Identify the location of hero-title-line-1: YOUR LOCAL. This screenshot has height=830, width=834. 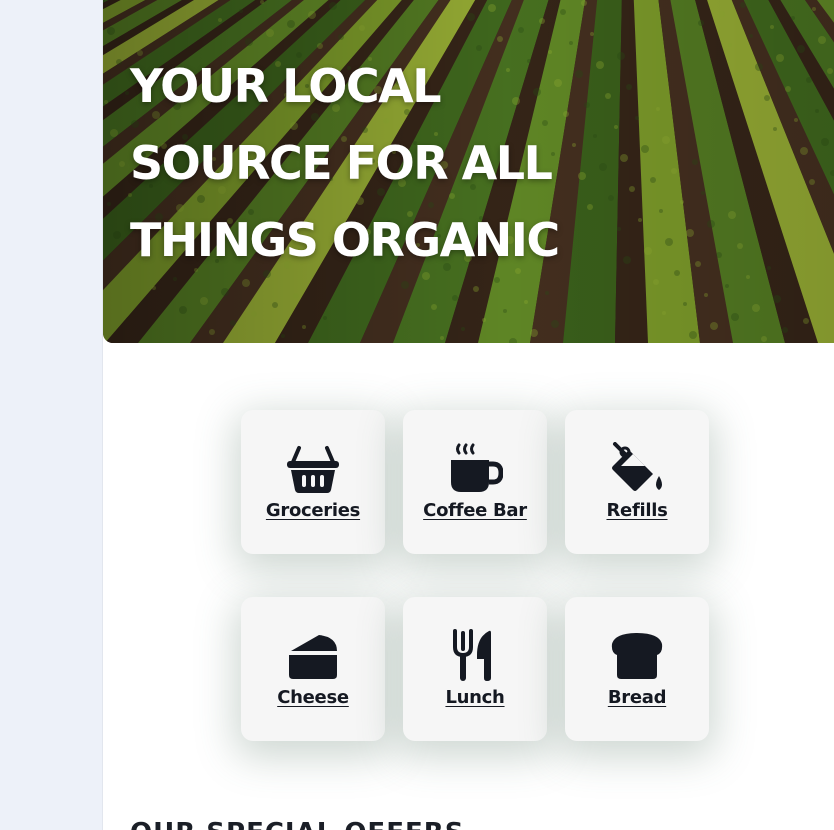
(286, 86).